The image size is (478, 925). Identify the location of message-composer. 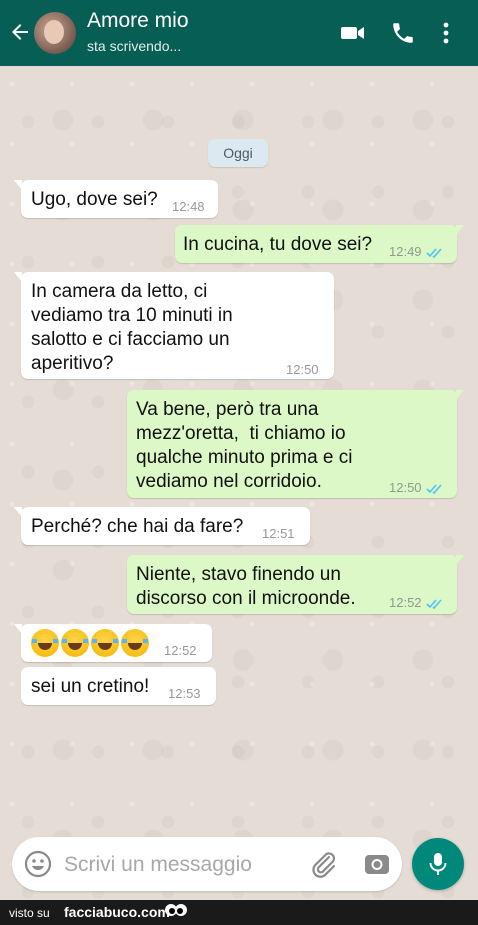
(207, 864).